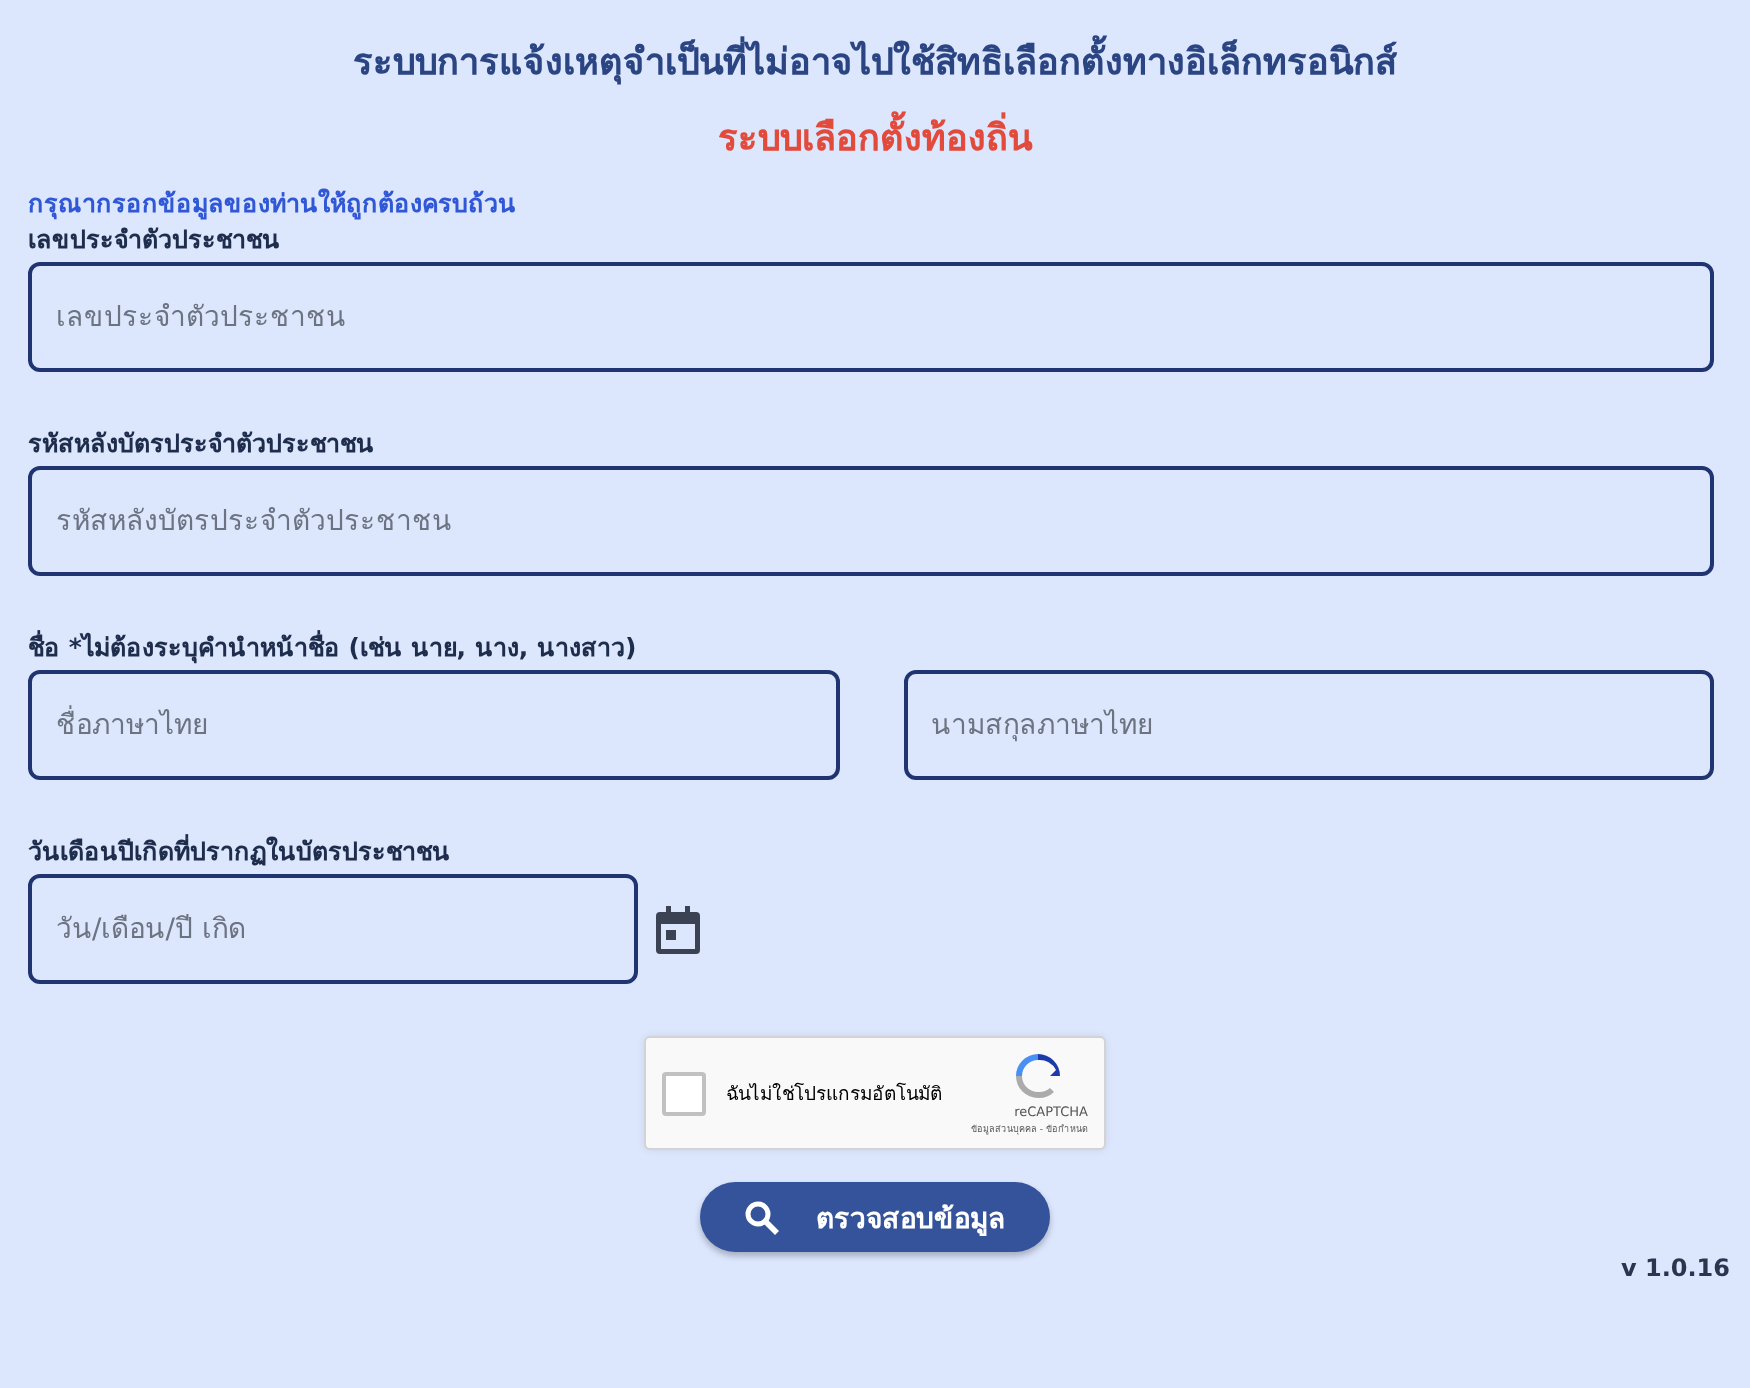 Image resolution: width=1750 pixels, height=1388 pixels. Describe the element at coordinates (333, 929) in the screenshot. I see `input-field: วัน/เดือน/ปี เกิด` at that location.